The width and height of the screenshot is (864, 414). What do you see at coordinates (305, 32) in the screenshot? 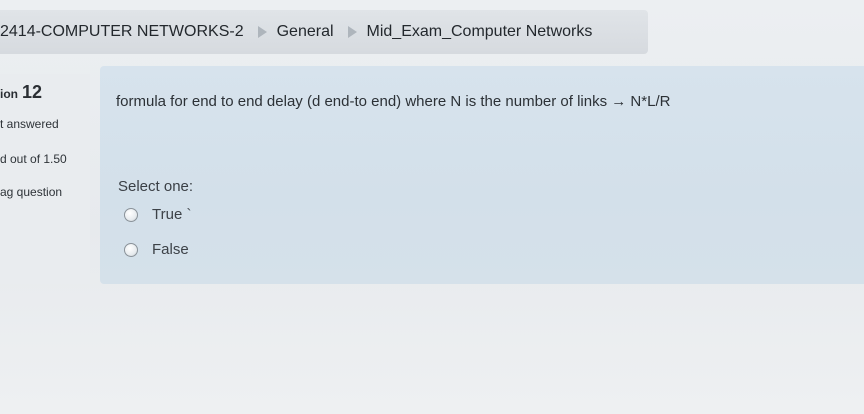
I see `breadcrumb-section-link: General` at bounding box center [305, 32].